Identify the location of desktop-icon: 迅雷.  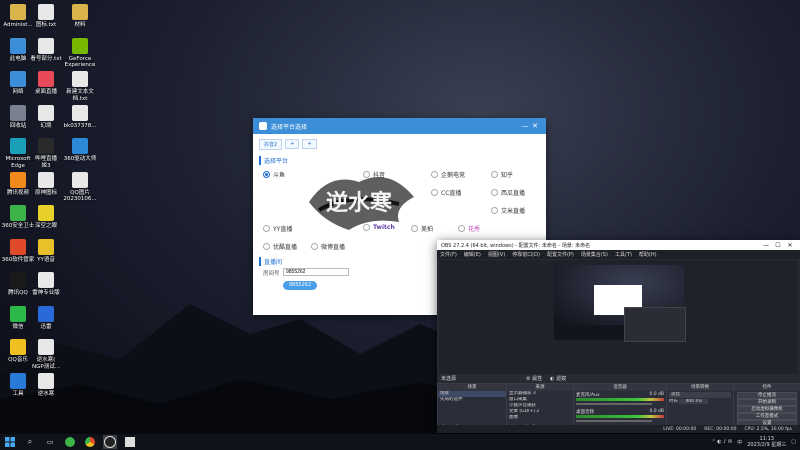
(46, 318).